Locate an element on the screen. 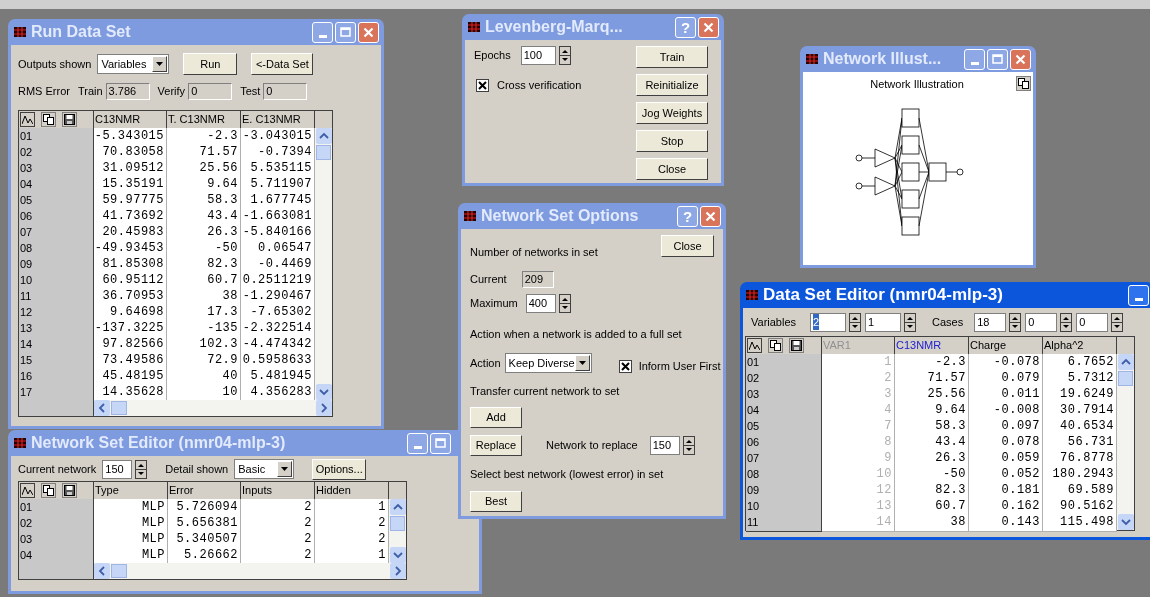 The width and height of the screenshot is (1150, 597). push-button: Jog Weights is located at coordinates (672, 113).